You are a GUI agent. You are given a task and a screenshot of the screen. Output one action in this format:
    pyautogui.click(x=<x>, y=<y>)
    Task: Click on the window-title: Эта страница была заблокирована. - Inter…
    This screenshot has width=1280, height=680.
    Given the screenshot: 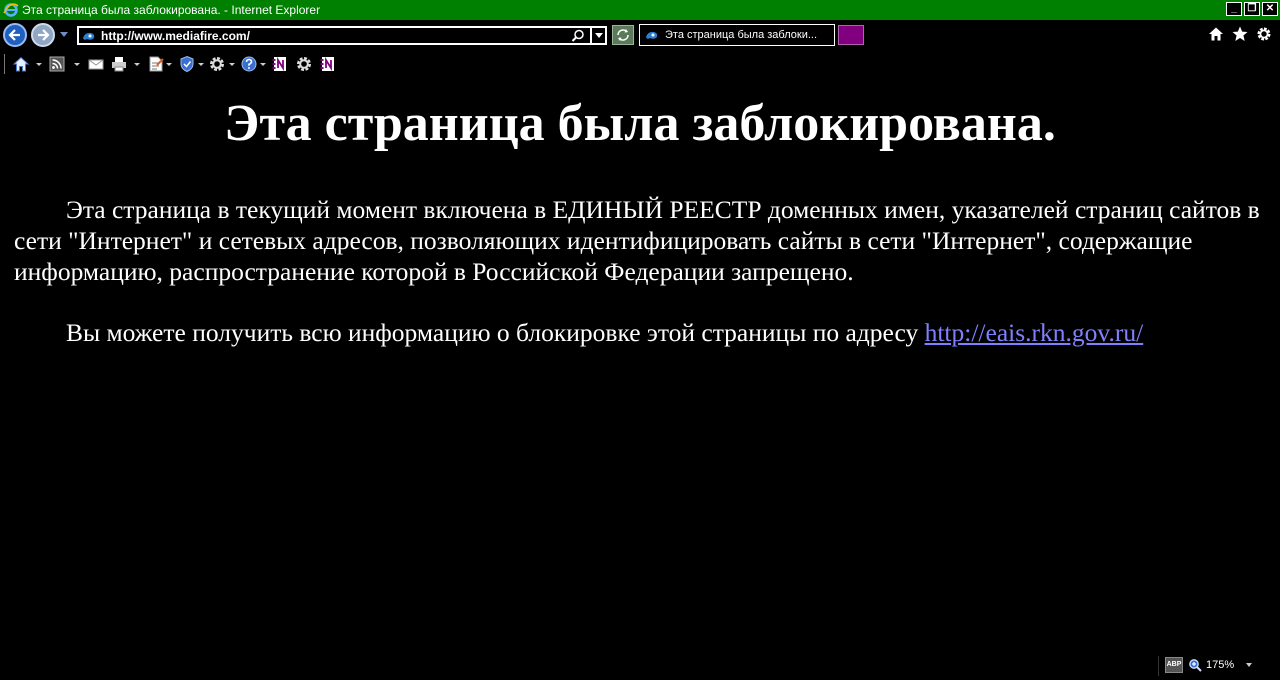 What is the action you would take?
    pyautogui.click(x=171, y=10)
    